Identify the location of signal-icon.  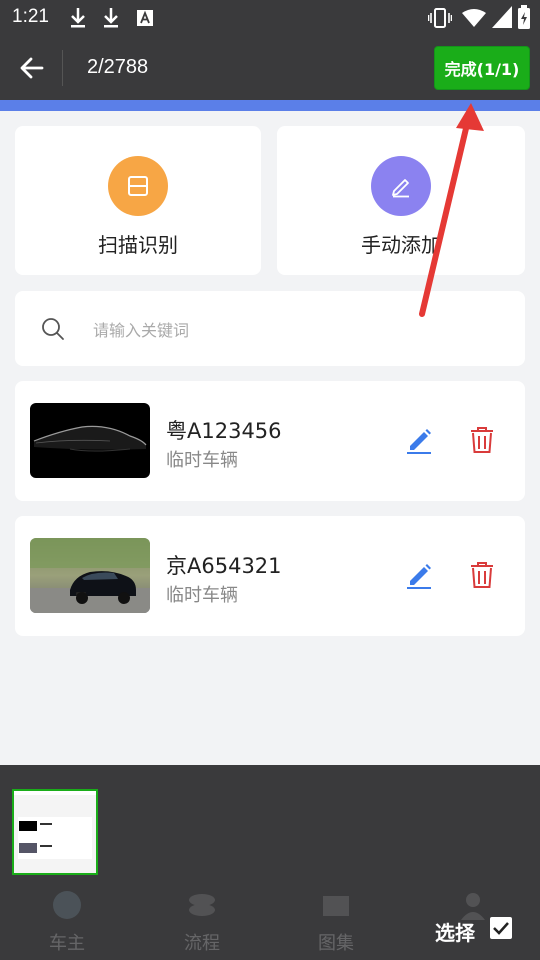
(502, 17).